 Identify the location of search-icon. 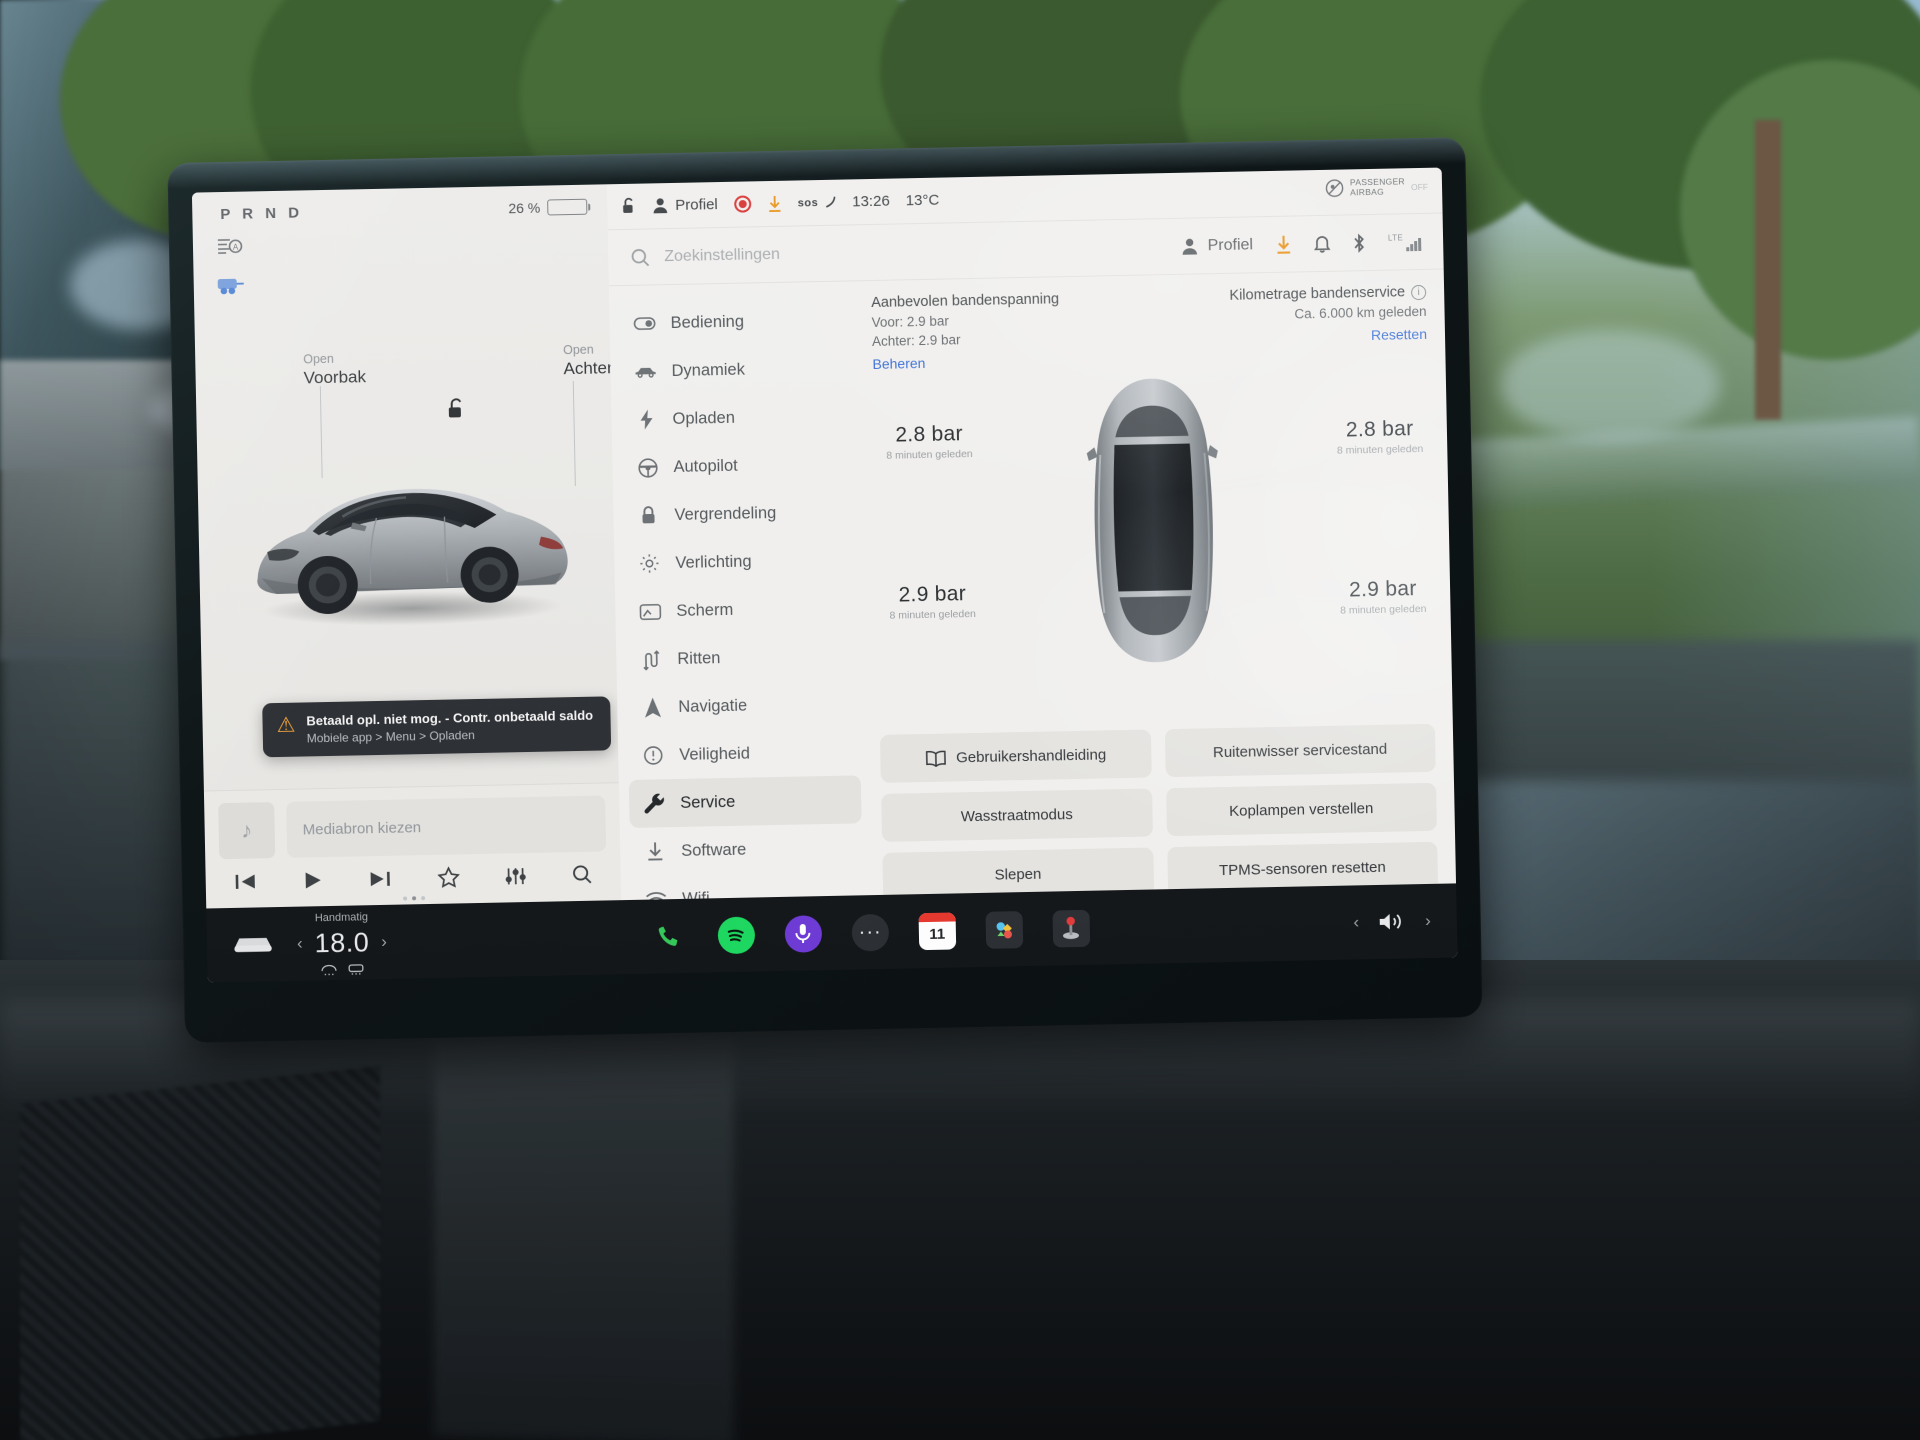
(581, 874).